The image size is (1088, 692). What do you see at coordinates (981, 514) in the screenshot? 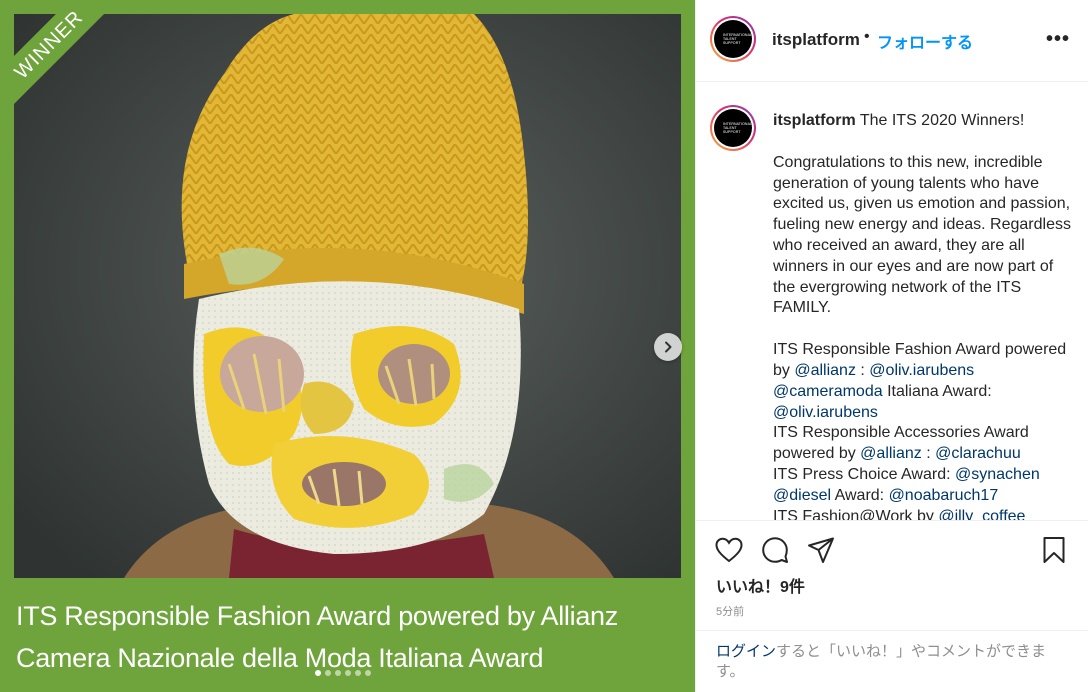
I see `mention-link: @illy_coffee` at bounding box center [981, 514].